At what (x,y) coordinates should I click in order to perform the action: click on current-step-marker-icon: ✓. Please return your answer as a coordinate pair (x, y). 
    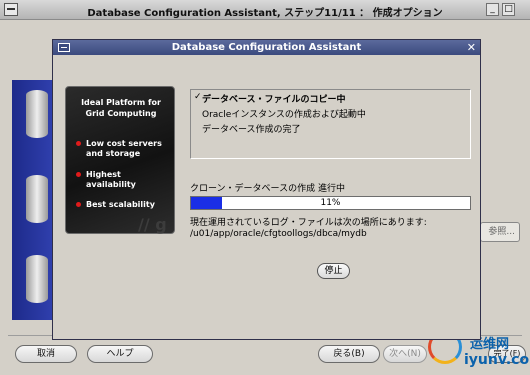
    Looking at the image, I should click on (198, 97).